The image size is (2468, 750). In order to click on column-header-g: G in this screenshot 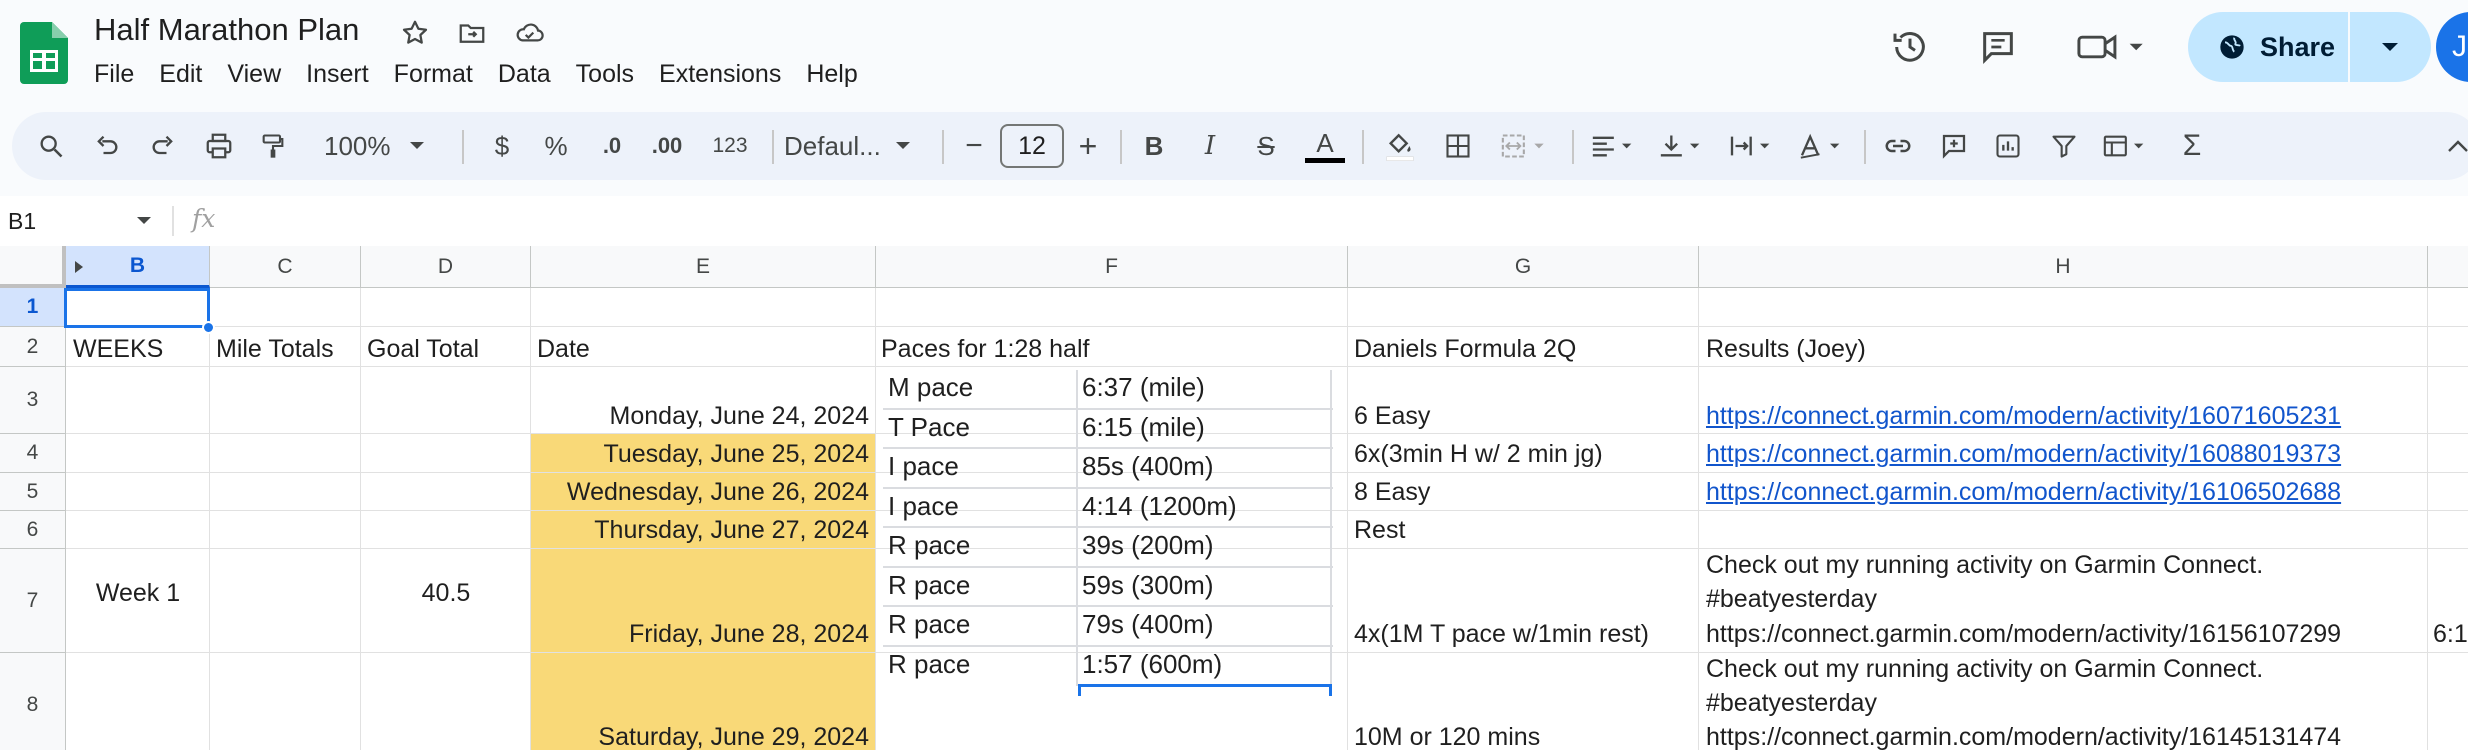, I will do `click(1523, 267)`.